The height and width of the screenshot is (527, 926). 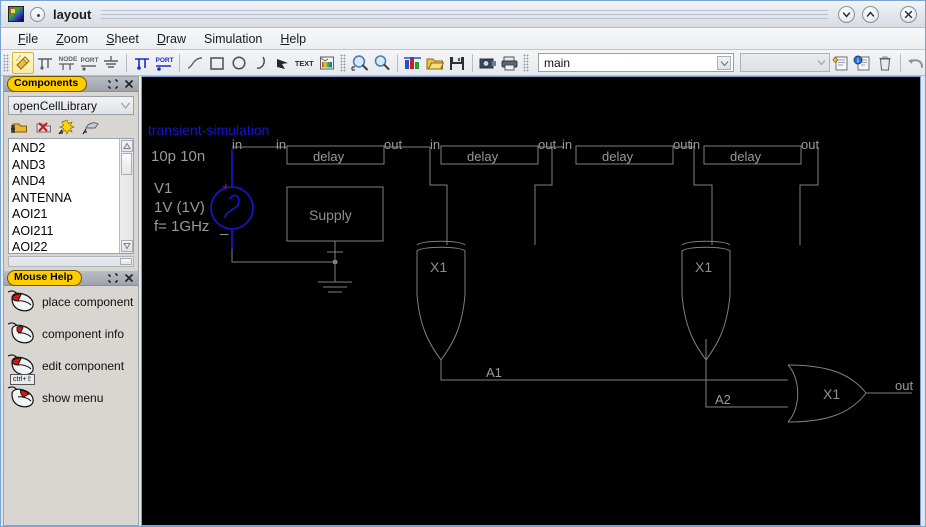 What do you see at coordinates (785, 62) in the screenshot?
I see `secondary-selector` at bounding box center [785, 62].